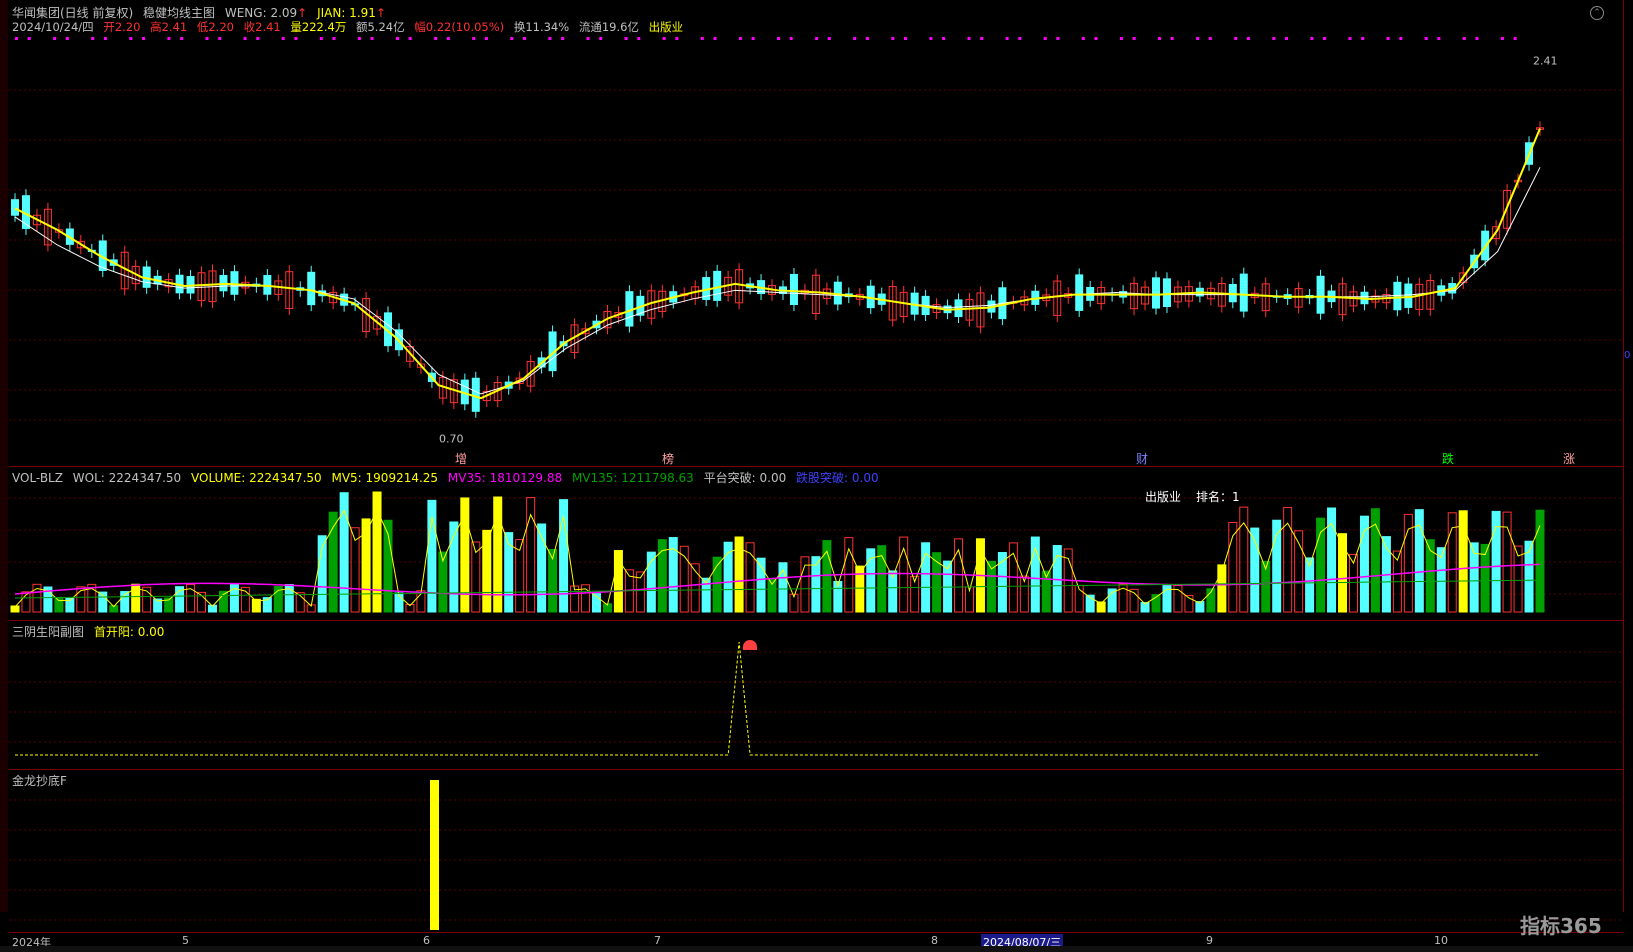 The height and width of the screenshot is (952, 1633). What do you see at coordinates (1627, 355) in the screenshot?
I see `right-axis-mark: 0` at bounding box center [1627, 355].